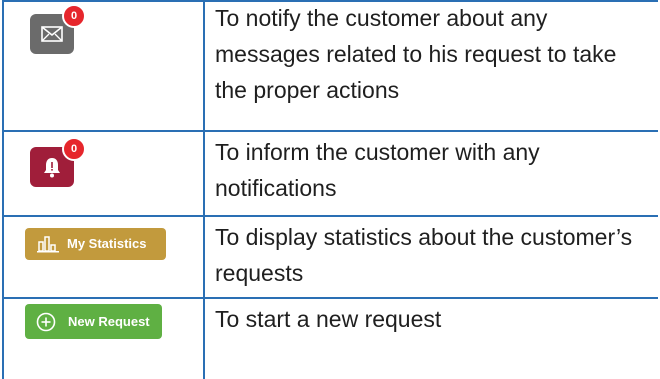  I want to click on new-request-label: New Request, so click(109, 321).